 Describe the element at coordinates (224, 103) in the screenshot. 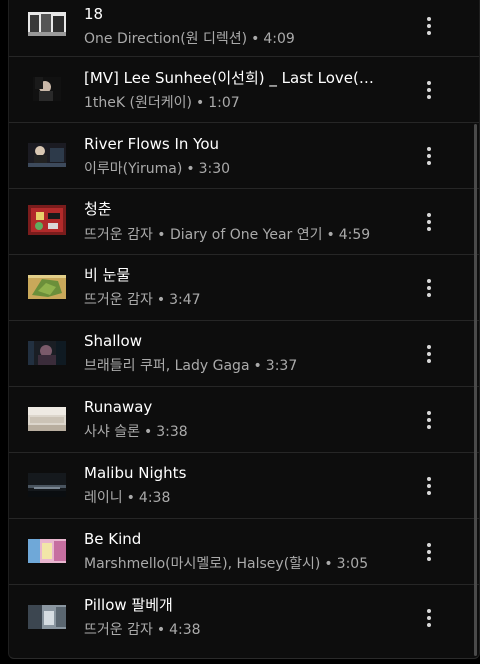

I see `song-duration: 1:07` at that location.